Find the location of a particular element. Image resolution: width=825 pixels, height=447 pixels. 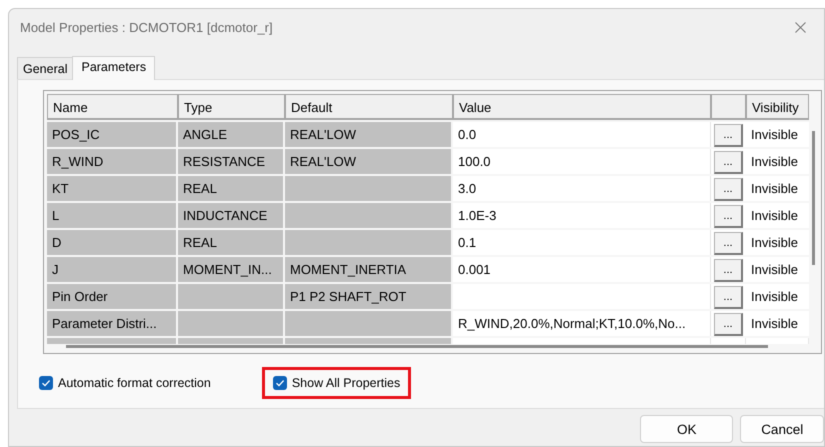

table-cell: MOMENT_INERTIA is located at coordinates (369, 269).